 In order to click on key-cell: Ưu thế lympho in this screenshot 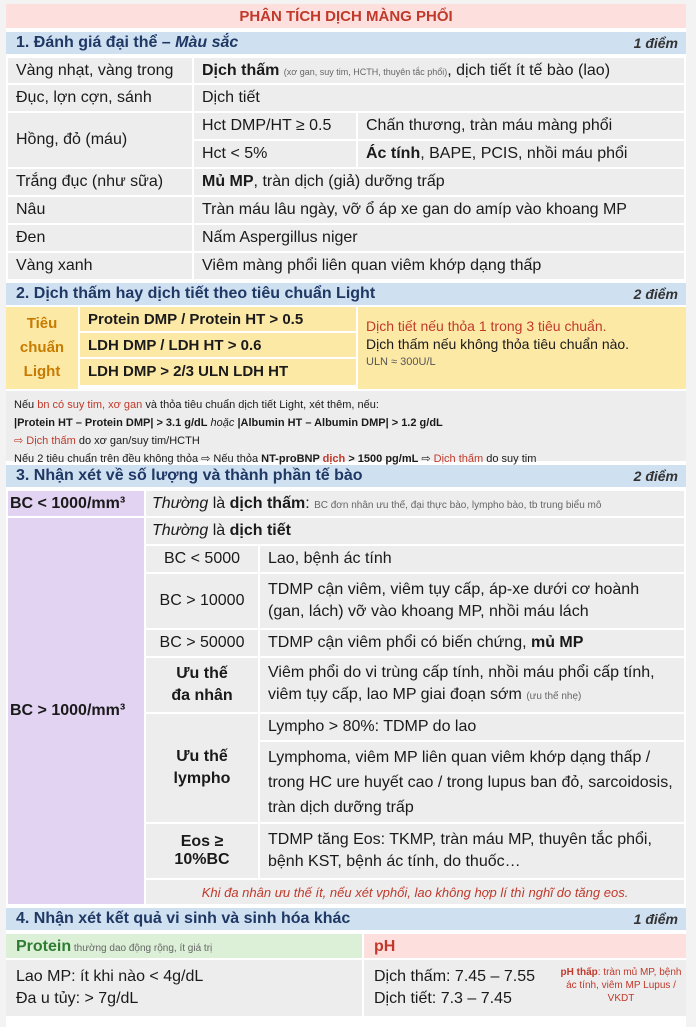, I will do `click(202, 768)`.